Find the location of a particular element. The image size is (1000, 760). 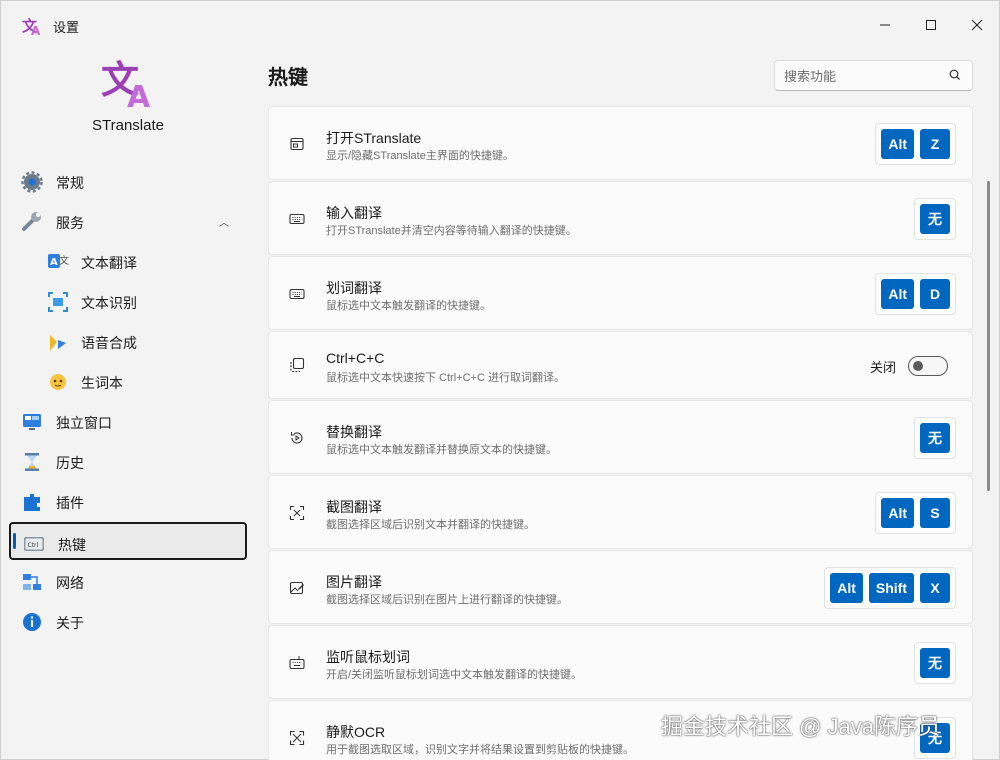

sidebar-item-label: 文本翻译 is located at coordinates (109, 263).